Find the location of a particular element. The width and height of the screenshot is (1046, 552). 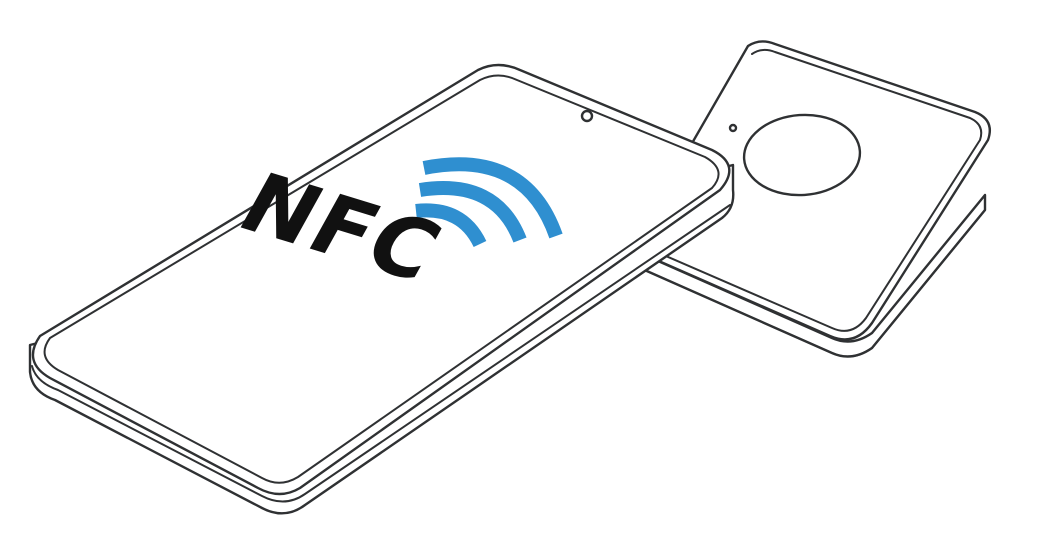

reader-led-icon is located at coordinates (733, 128).